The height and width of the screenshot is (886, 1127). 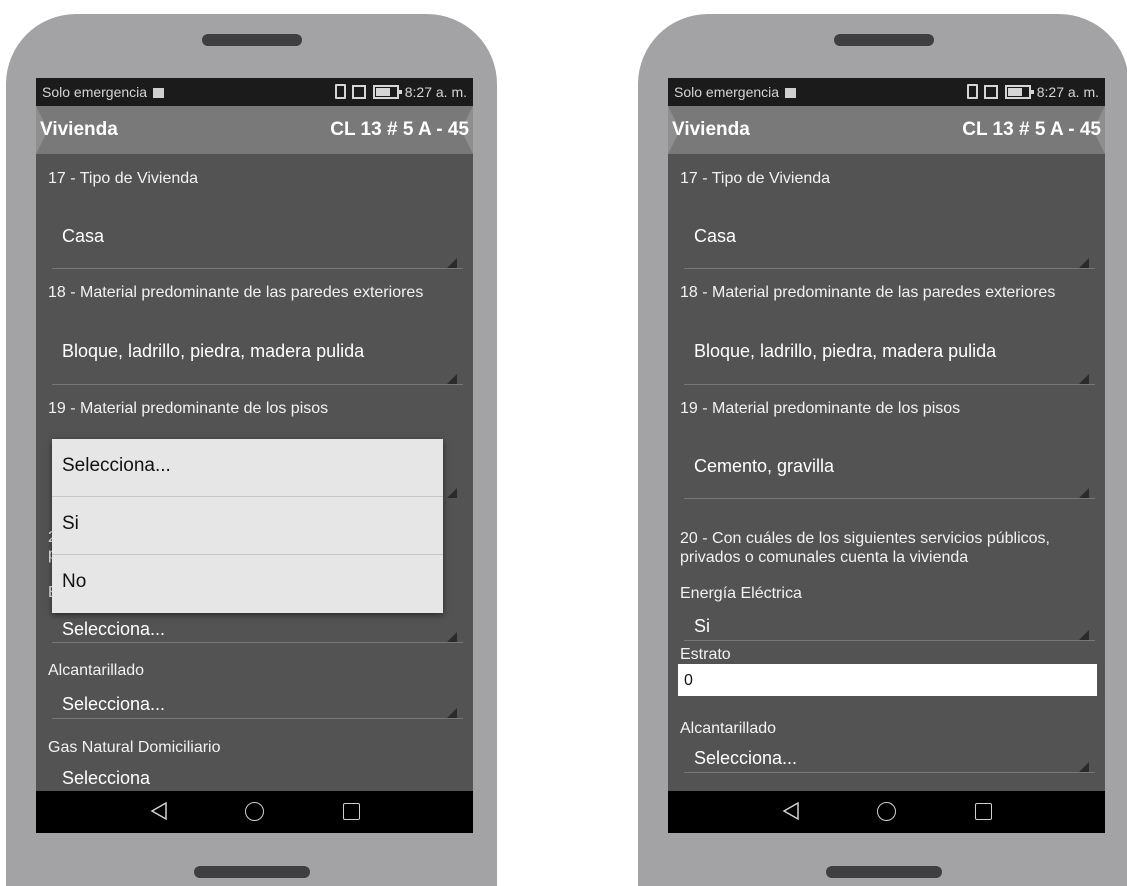 I want to click on q20-label-line2: privados o comunales cuenta la vivienda, so click(x=824, y=557).